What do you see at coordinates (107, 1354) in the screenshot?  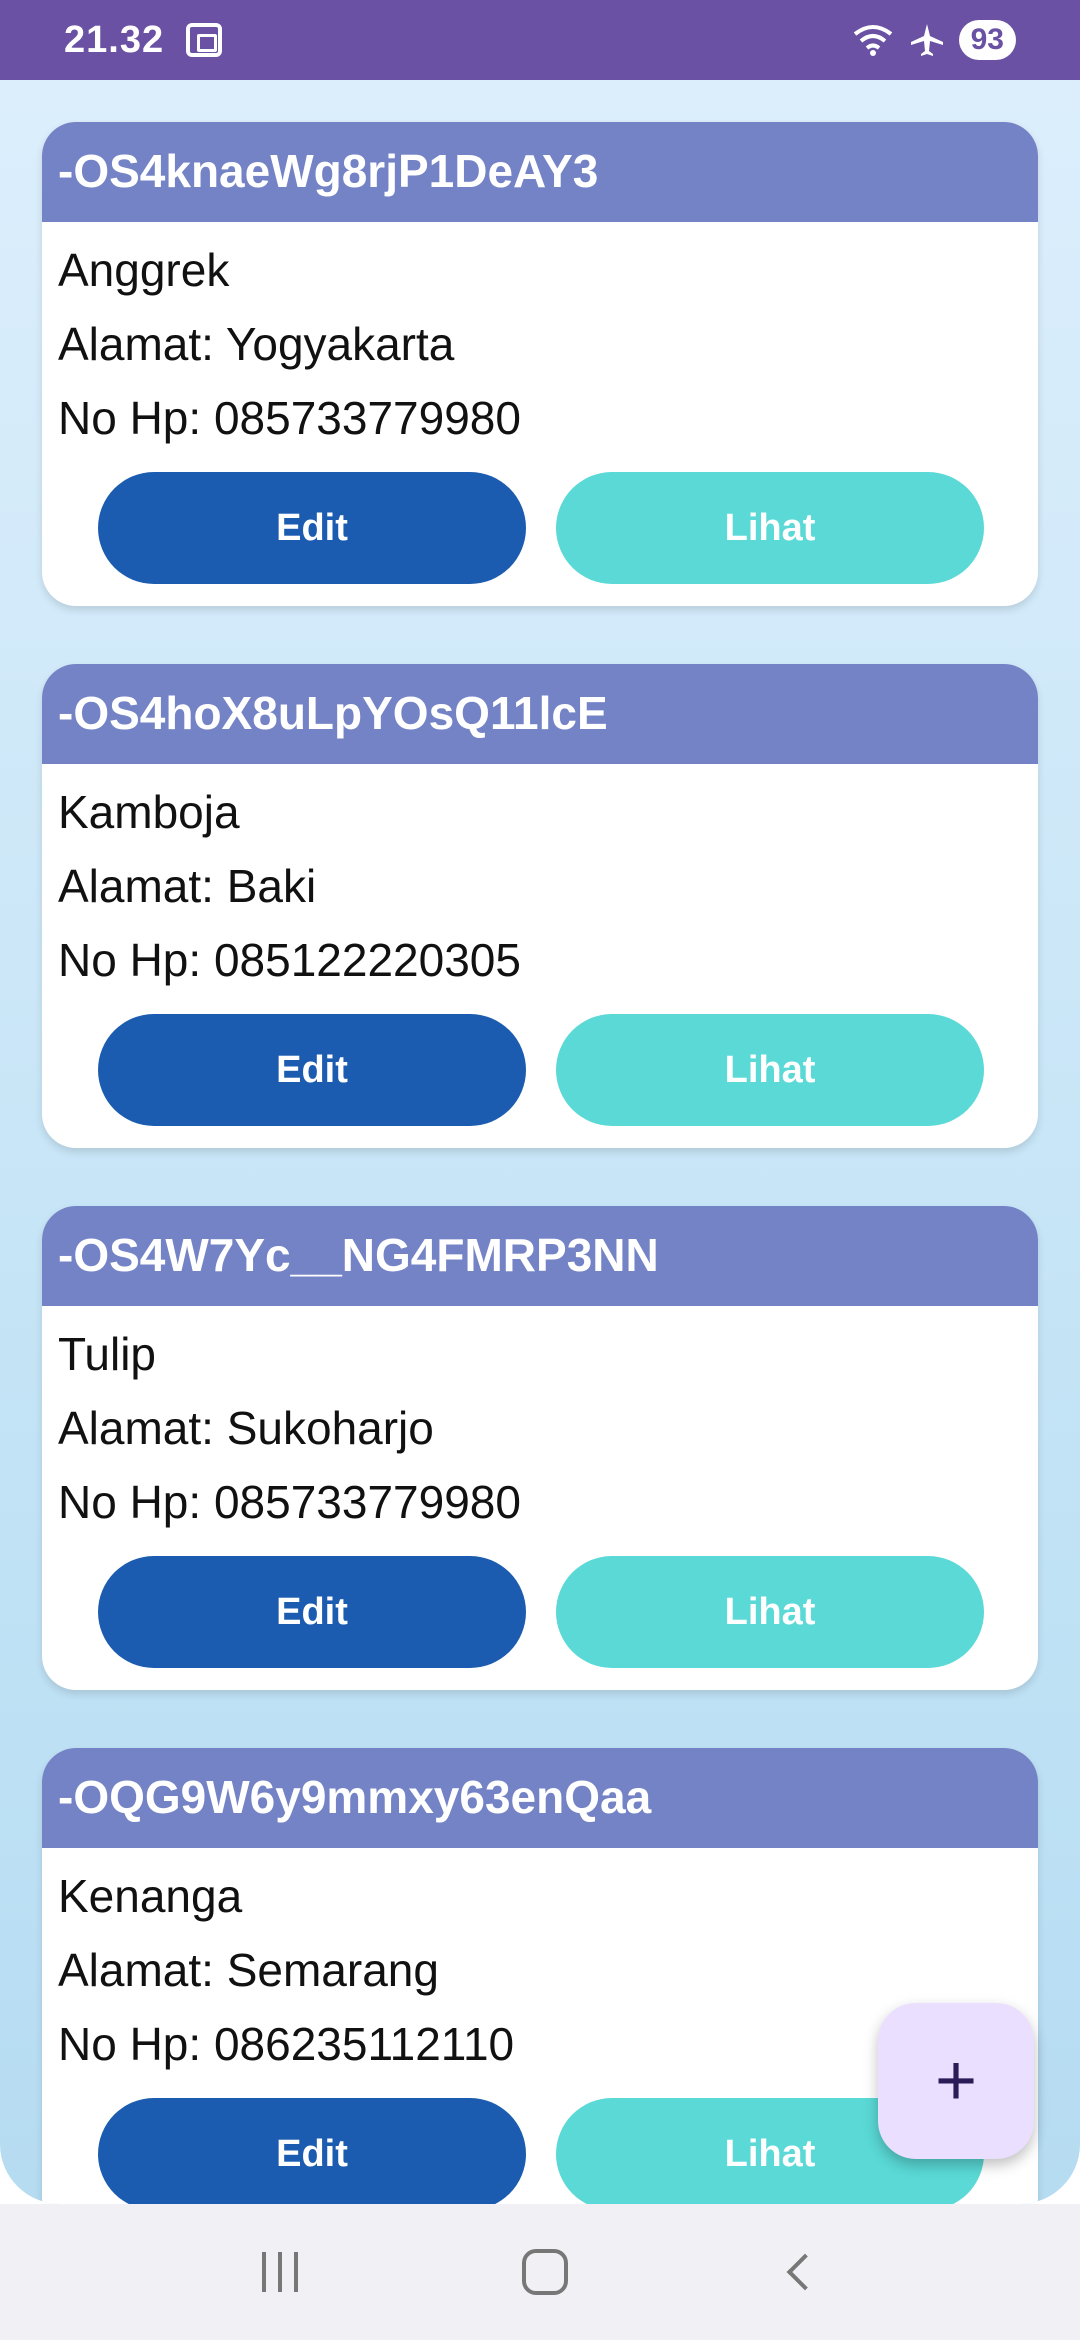 I see `card-name: Tulip` at bounding box center [107, 1354].